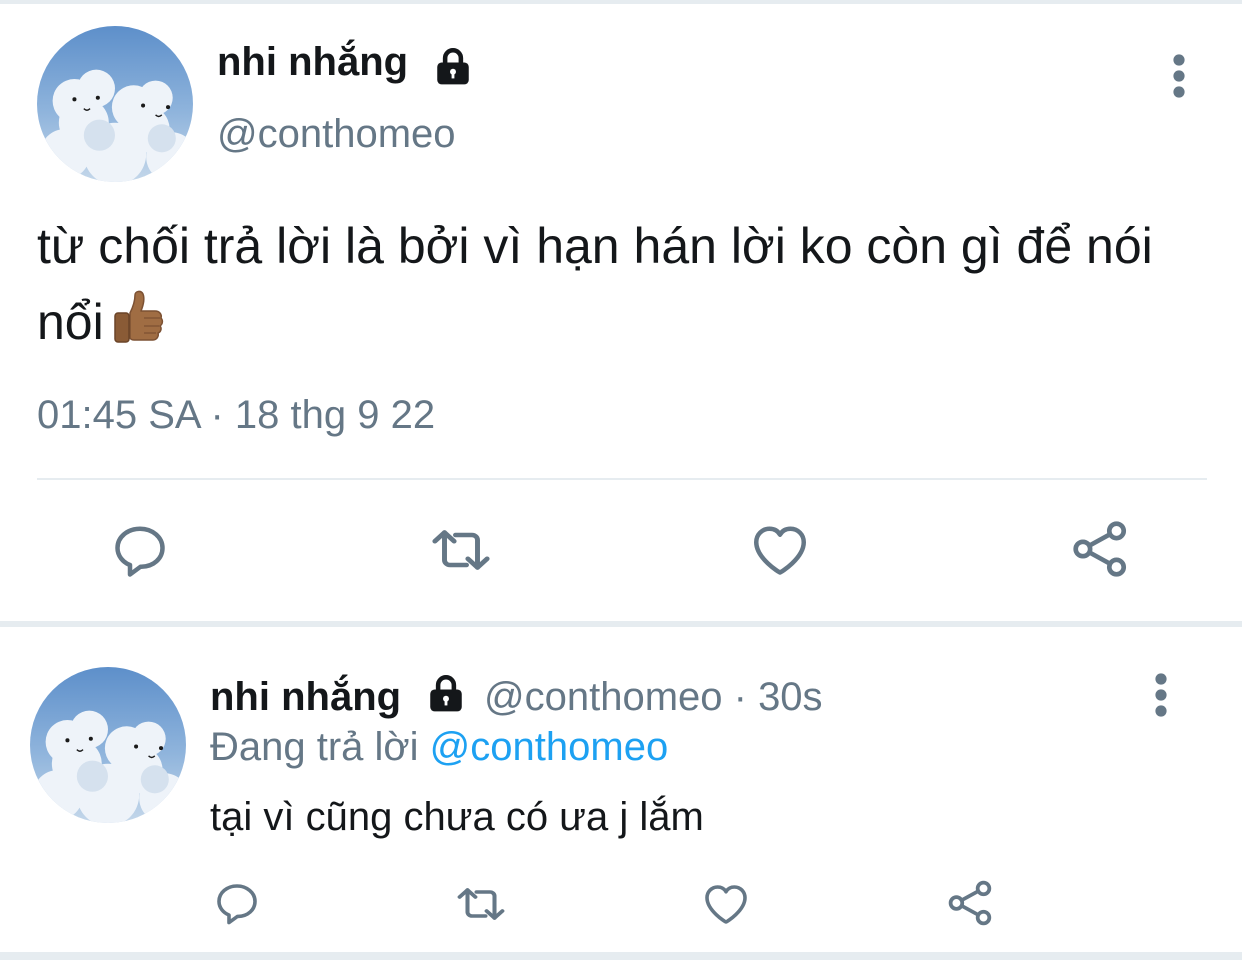  I want to click on avatar, so click(115, 104).